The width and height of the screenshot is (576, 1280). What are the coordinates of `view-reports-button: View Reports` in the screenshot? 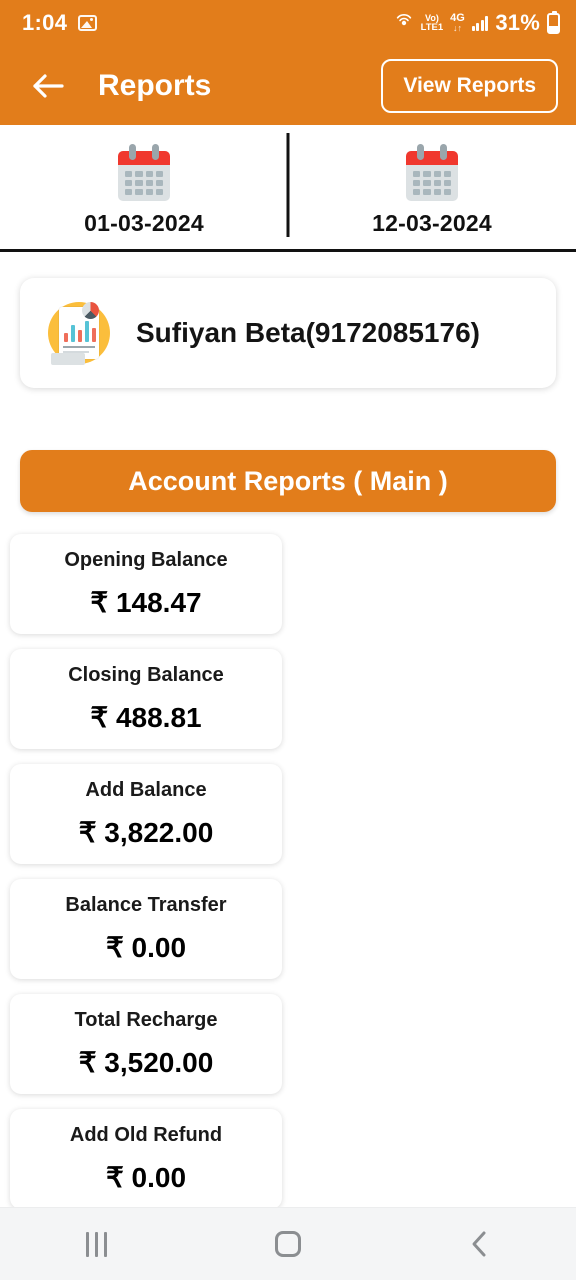 It's located at (469, 85).